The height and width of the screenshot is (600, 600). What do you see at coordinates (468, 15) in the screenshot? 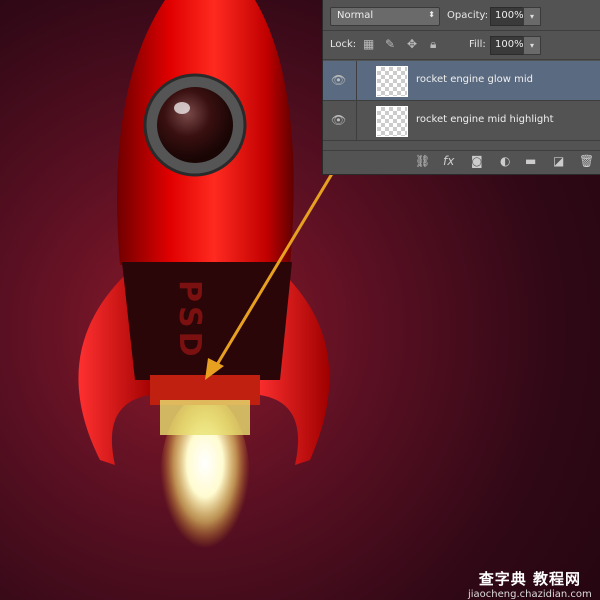
I see `opacity-label: Opacity:` at bounding box center [468, 15].